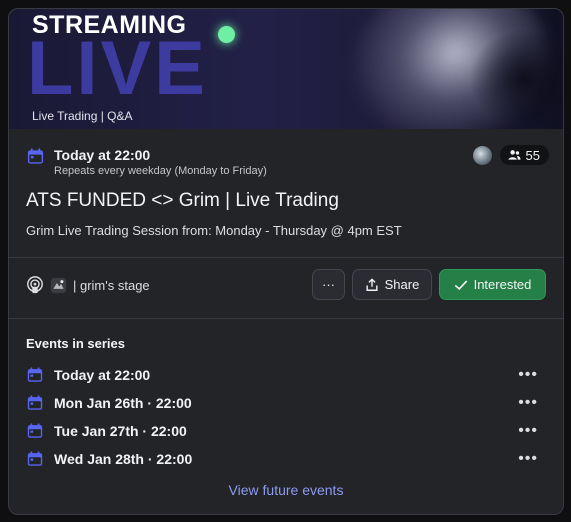 Image resolution: width=571 pixels, height=522 pixels. I want to click on interested-count: 55, so click(532, 155).